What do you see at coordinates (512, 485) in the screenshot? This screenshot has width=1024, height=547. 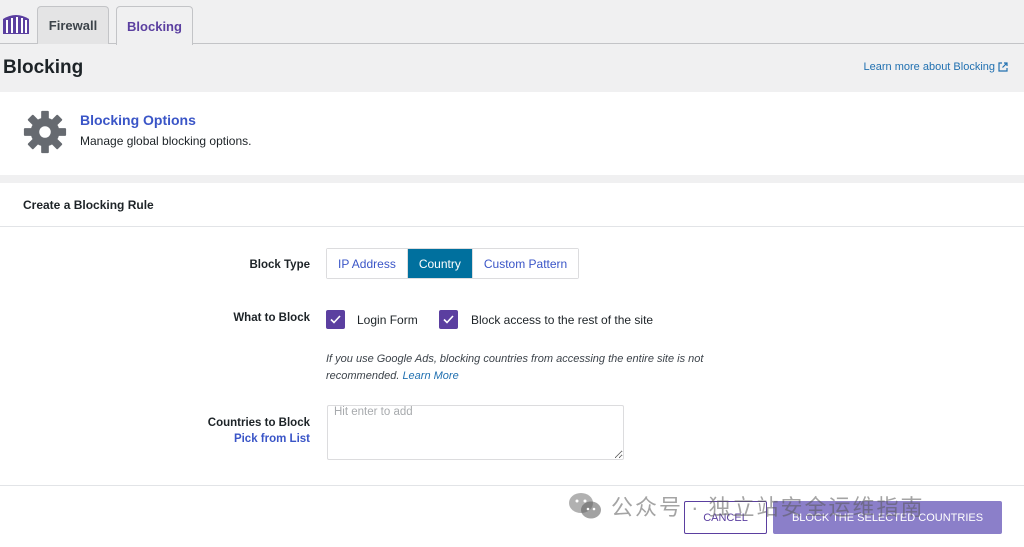 I see `footer-divider` at bounding box center [512, 485].